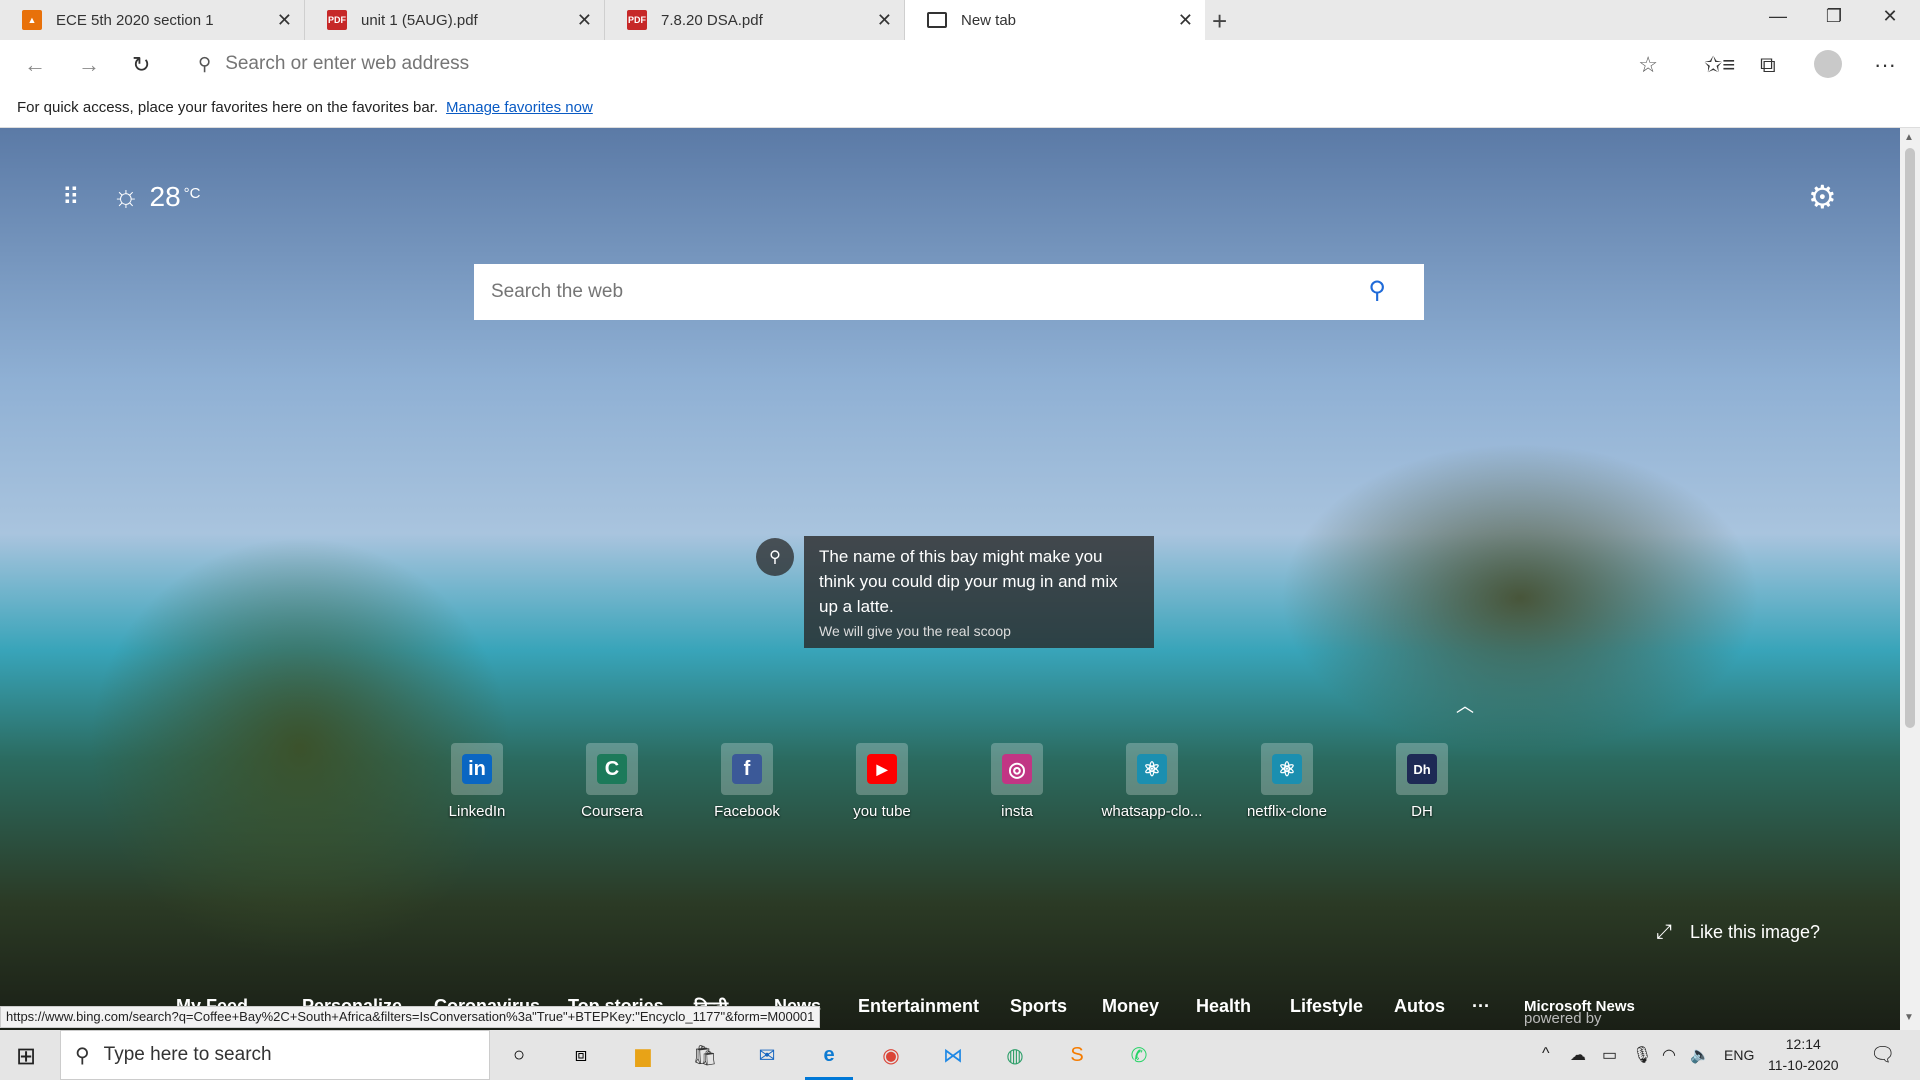  What do you see at coordinates (1648, 65) in the screenshot?
I see `favorite-star-icon: ☆` at bounding box center [1648, 65].